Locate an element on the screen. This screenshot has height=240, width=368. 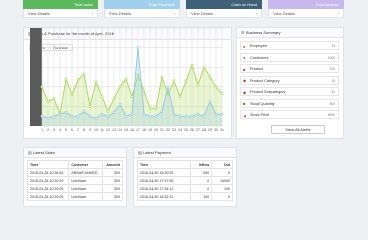
x-tick-label: 17 is located at coordinates (138, 130).